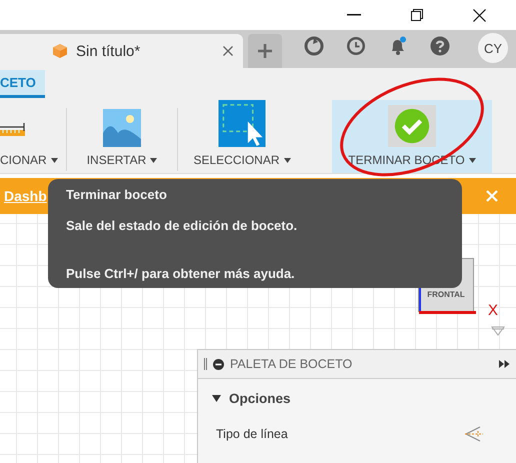 The height and width of the screenshot is (463, 516). I want to click on restore-icon, so click(417, 15).